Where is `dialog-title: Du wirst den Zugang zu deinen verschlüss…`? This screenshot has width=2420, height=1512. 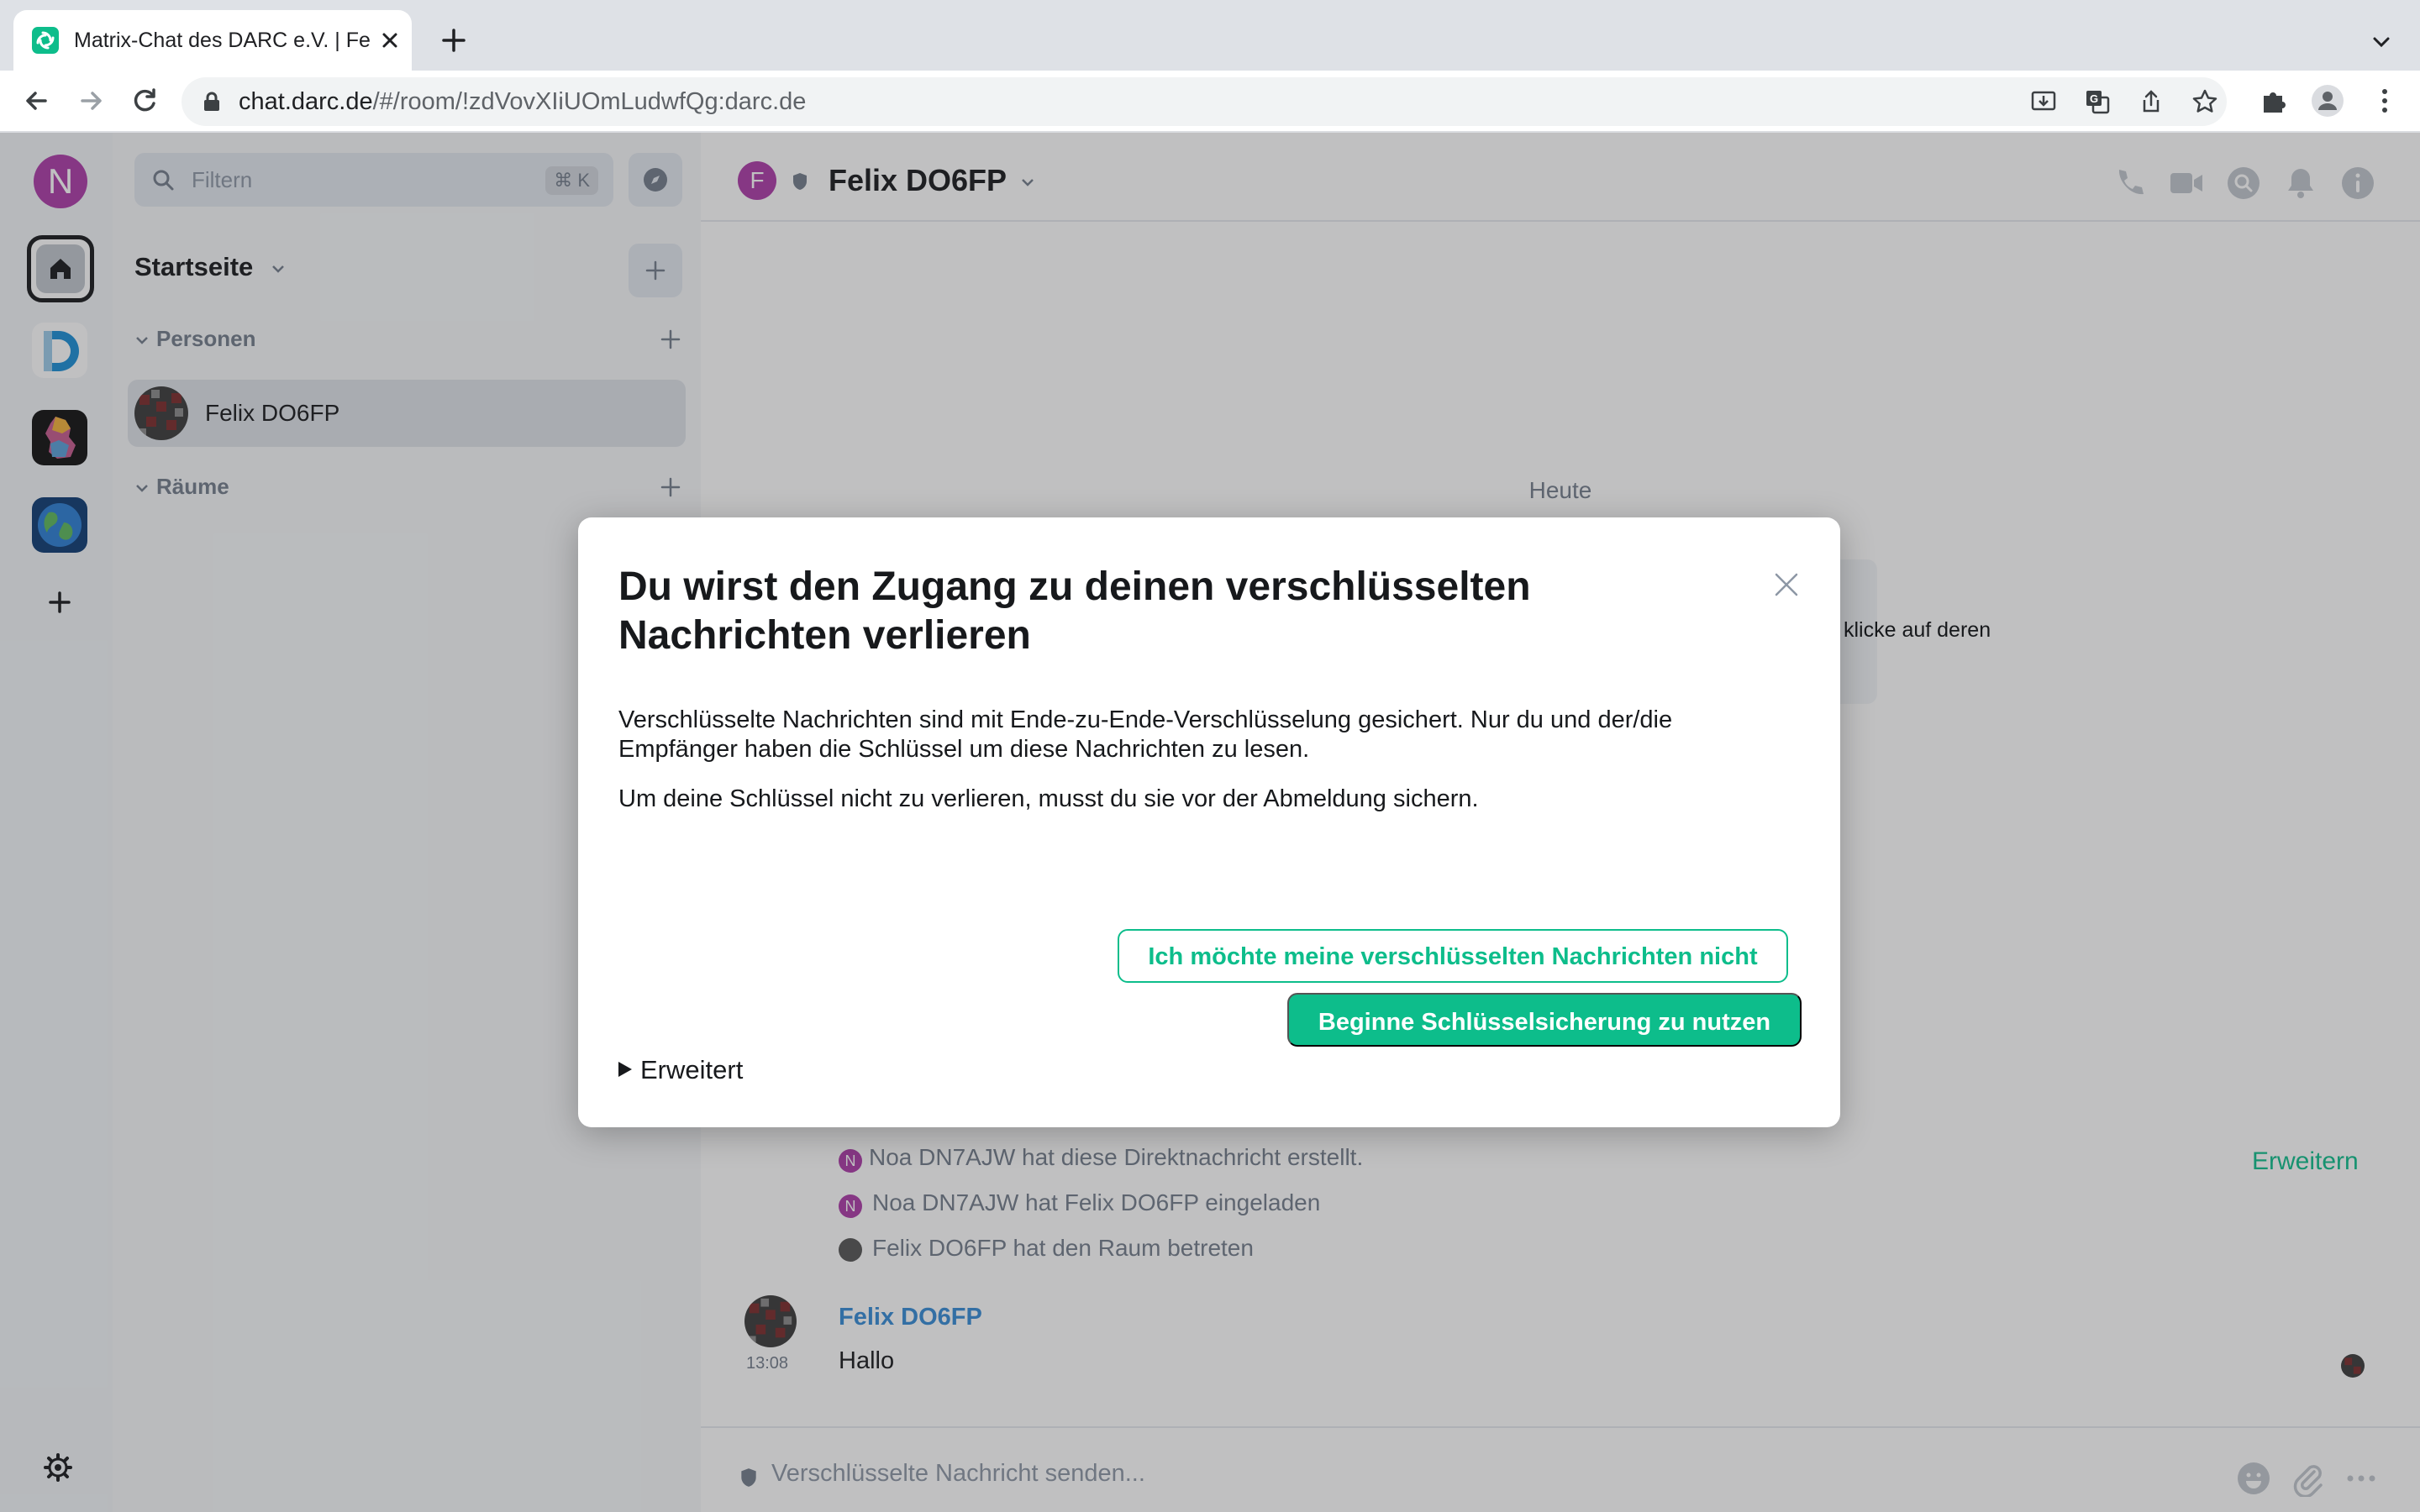
dialog-title: Du wirst den Zugang zu deinen verschlüss… is located at coordinates (1074, 611).